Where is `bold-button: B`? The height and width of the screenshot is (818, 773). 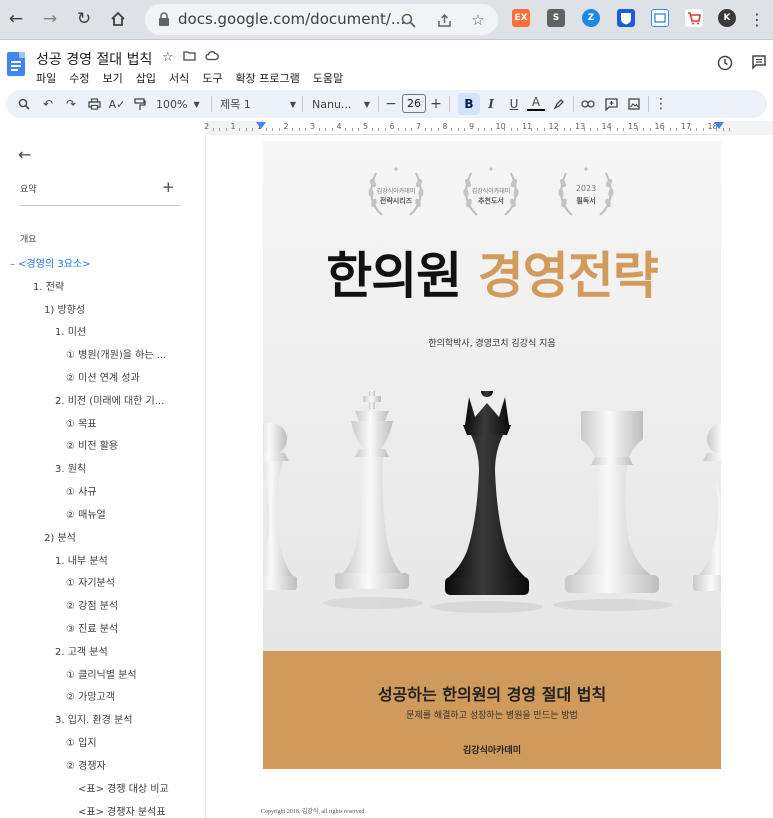
bold-button: B is located at coordinates (469, 104).